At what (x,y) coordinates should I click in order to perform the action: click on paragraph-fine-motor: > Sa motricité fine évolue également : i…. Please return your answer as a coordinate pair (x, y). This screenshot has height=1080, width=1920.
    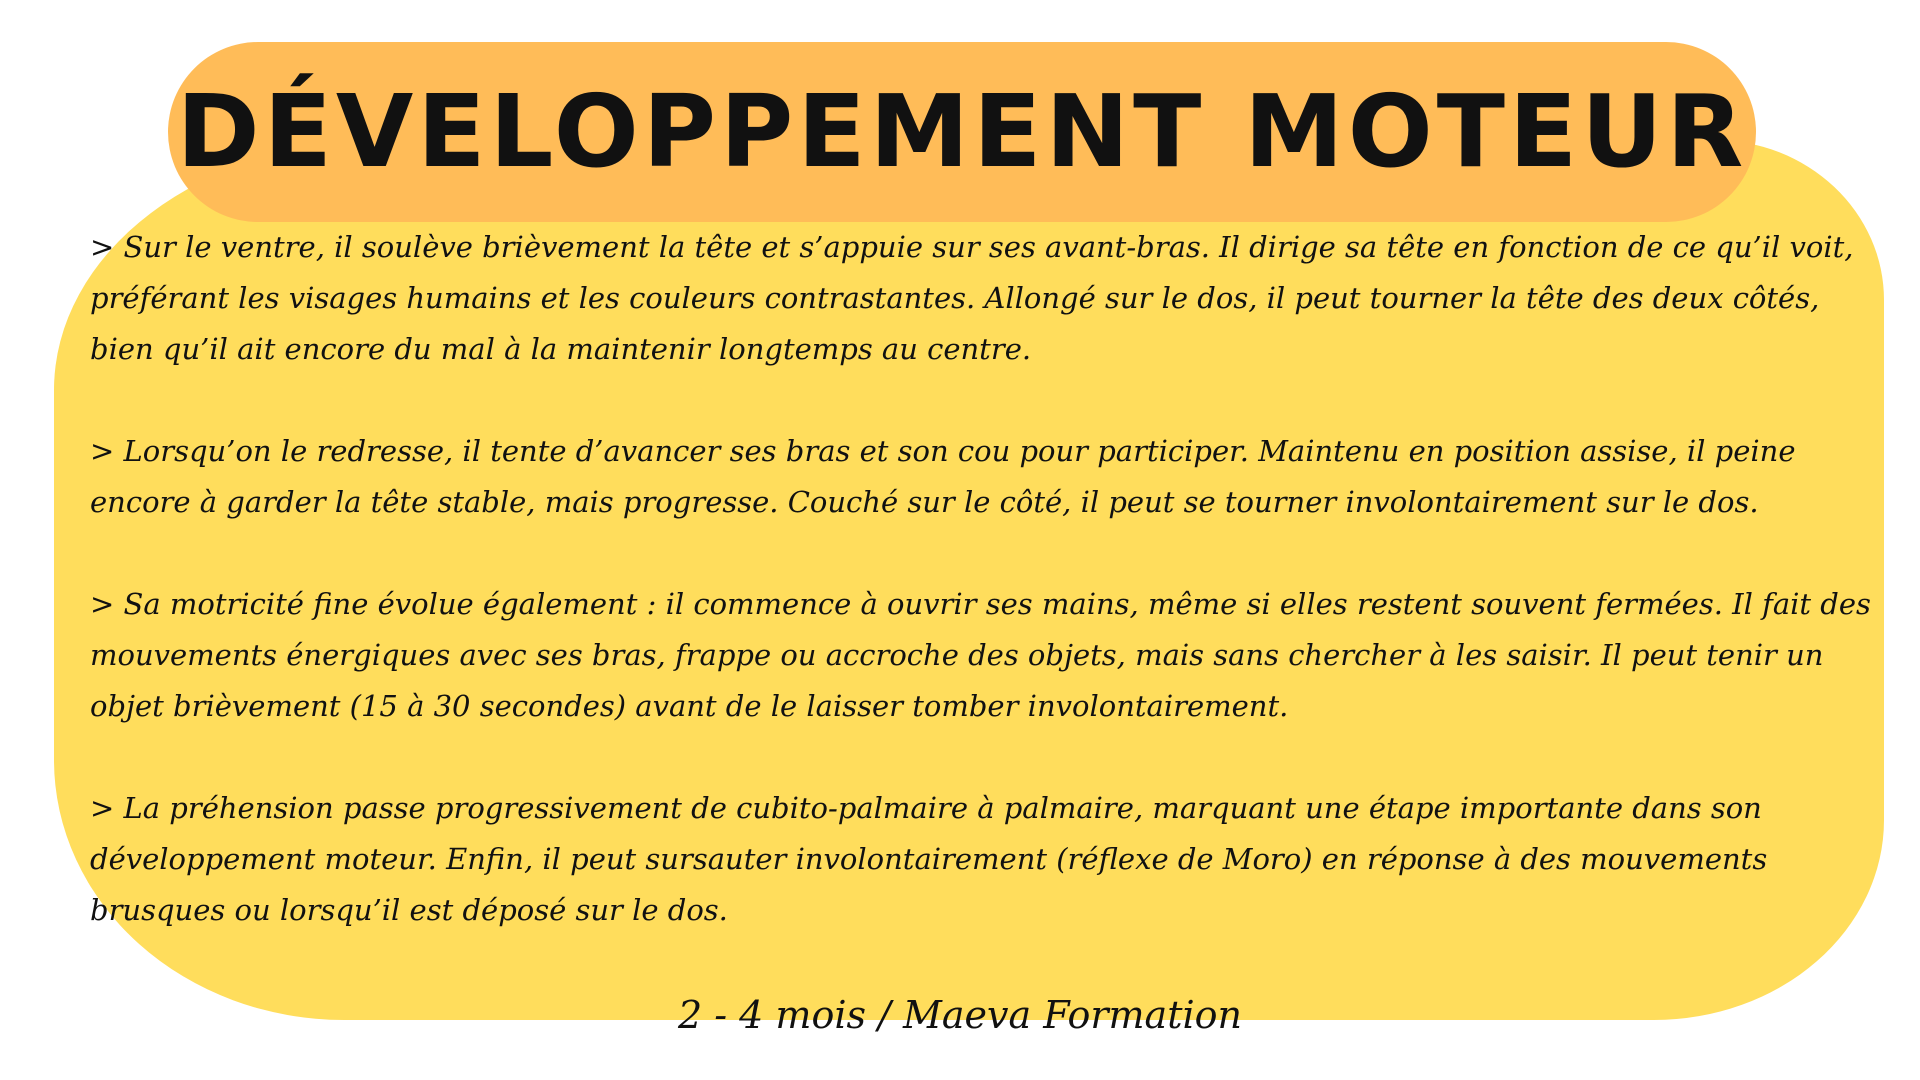
    Looking at the image, I should click on (980, 655).